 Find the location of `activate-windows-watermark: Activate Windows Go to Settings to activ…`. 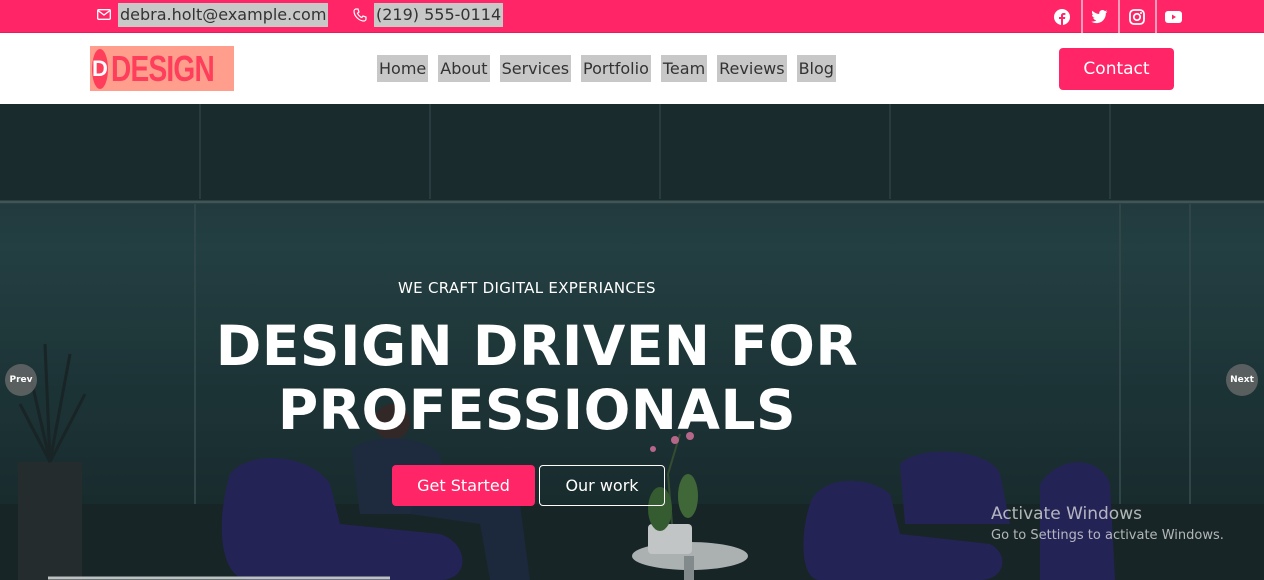

activate-windows-watermark: Activate Windows Go to Settings to activ… is located at coordinates (1107, 523).